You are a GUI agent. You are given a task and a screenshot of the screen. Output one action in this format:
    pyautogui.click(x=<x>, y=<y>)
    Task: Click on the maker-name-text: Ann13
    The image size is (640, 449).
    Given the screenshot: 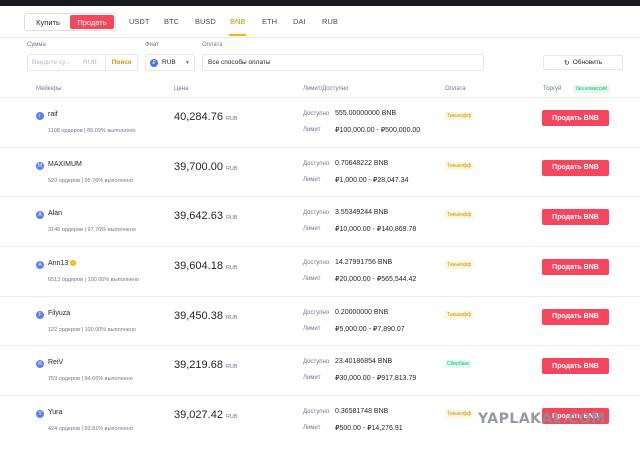 What is the action you would take?
    pyautogui.click(x=58, y=264)
    